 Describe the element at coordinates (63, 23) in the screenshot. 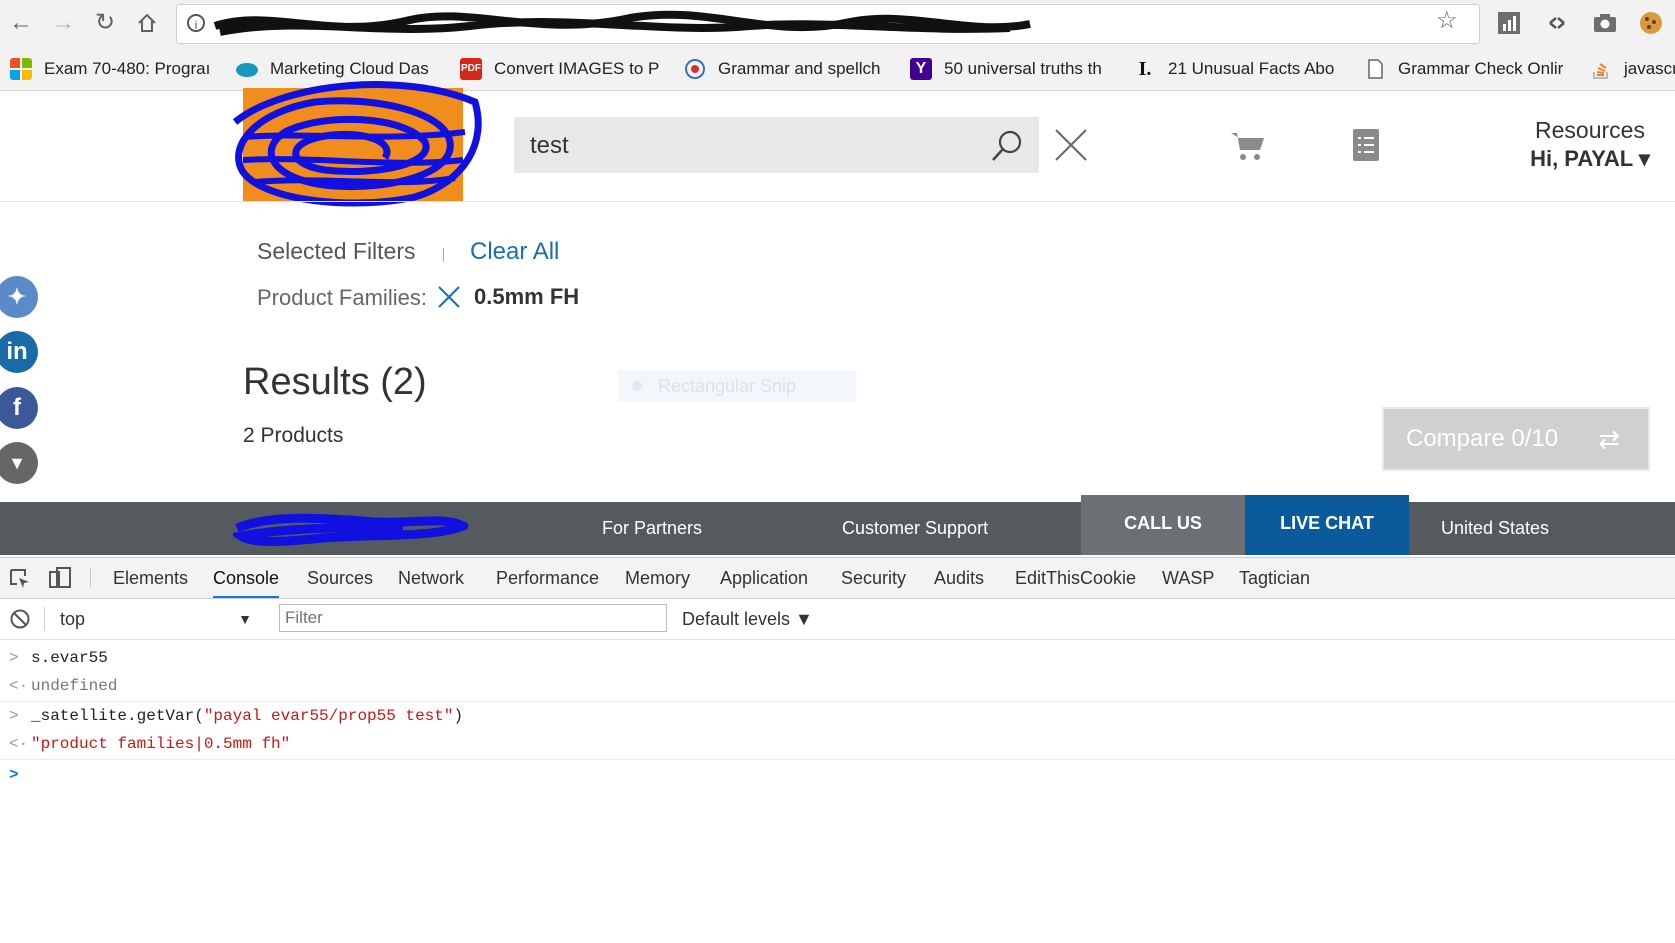

I see `forward-icon: →` at that location.